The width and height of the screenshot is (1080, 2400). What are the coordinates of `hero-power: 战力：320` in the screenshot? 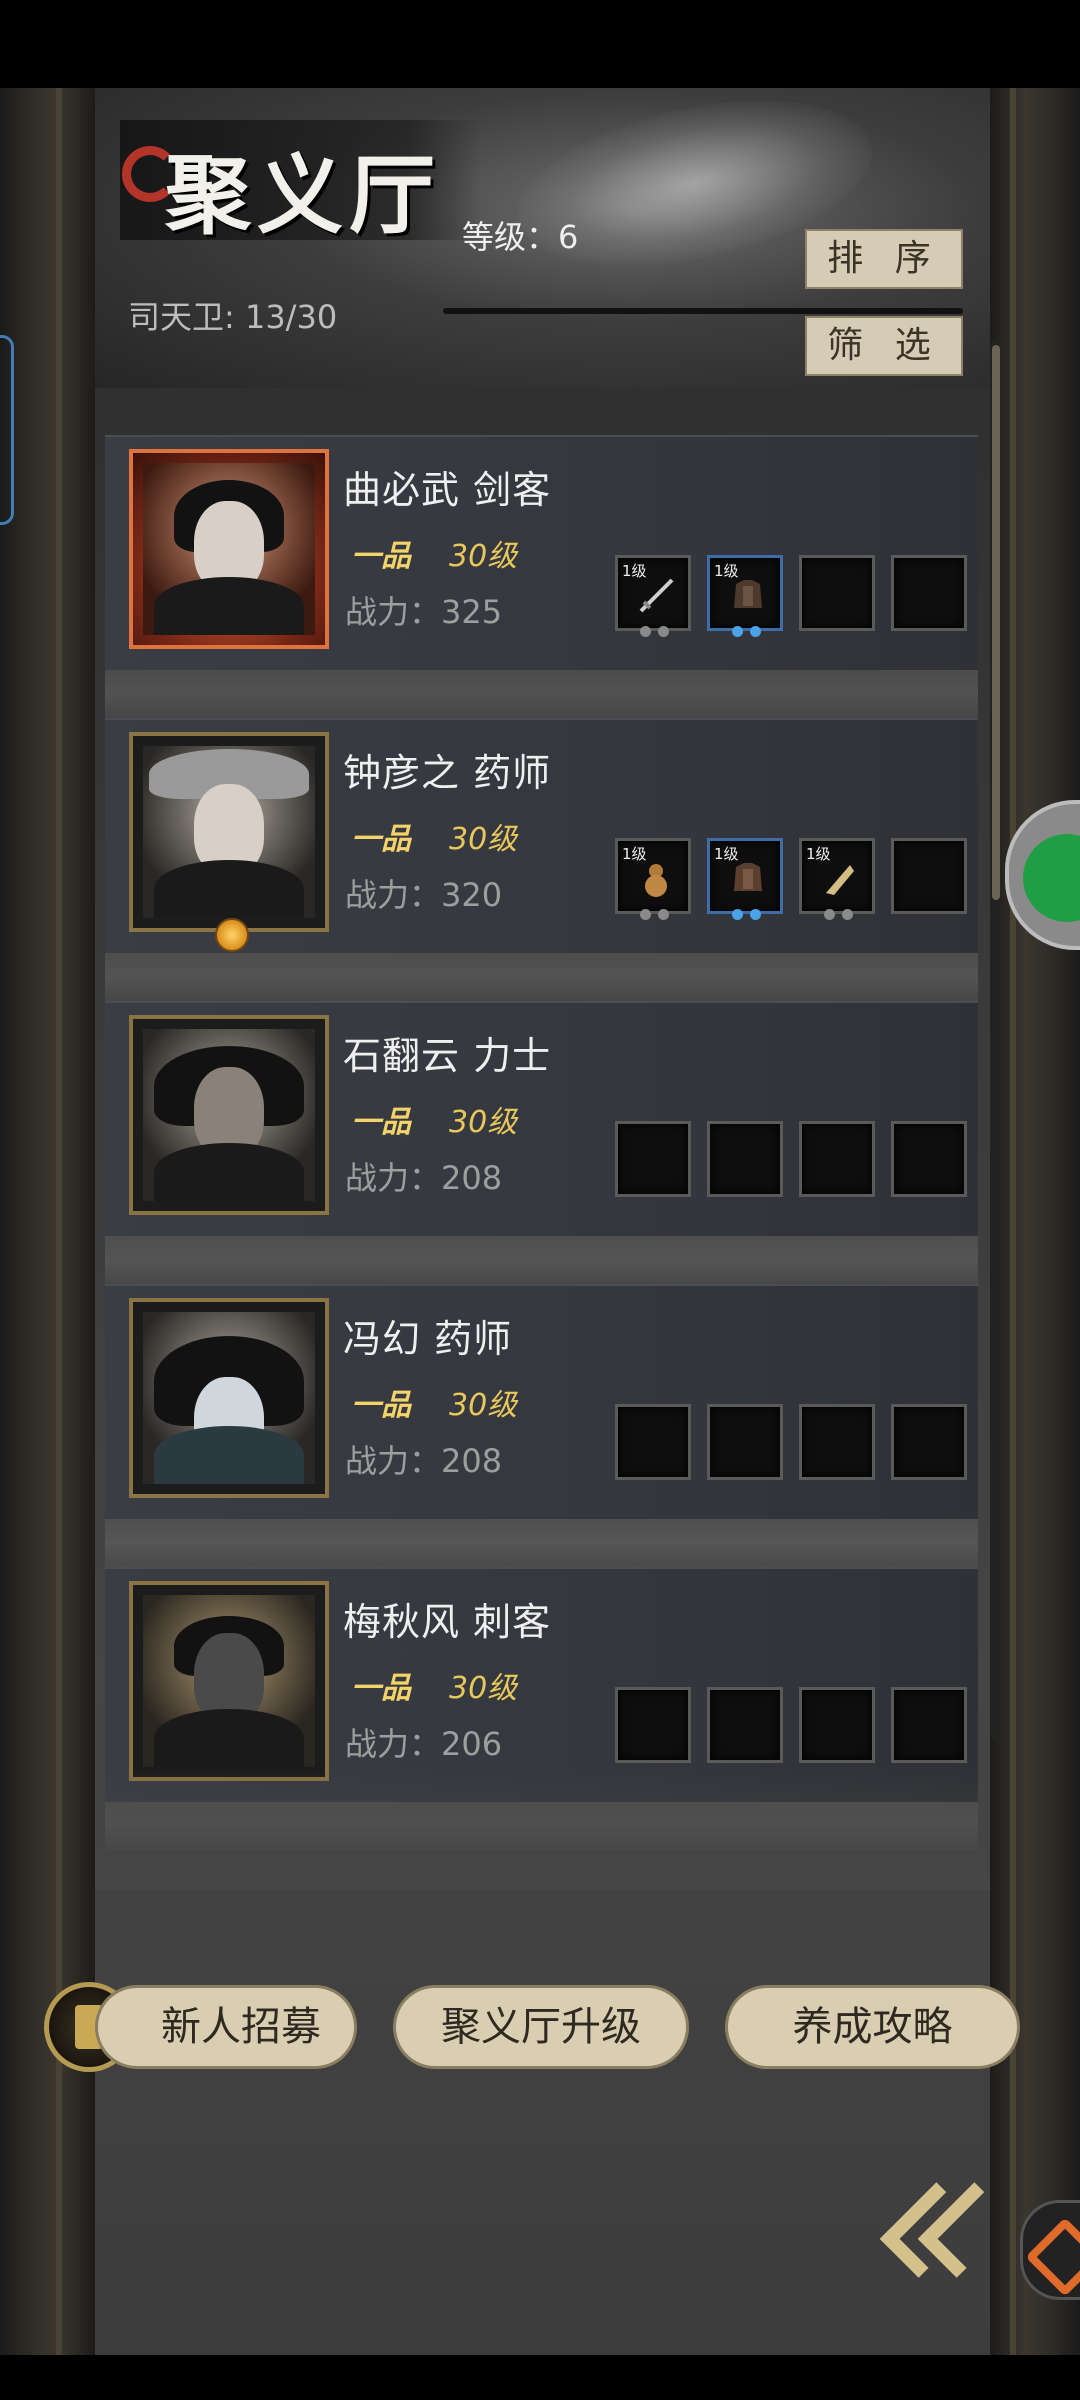 It's located at (424, 895).